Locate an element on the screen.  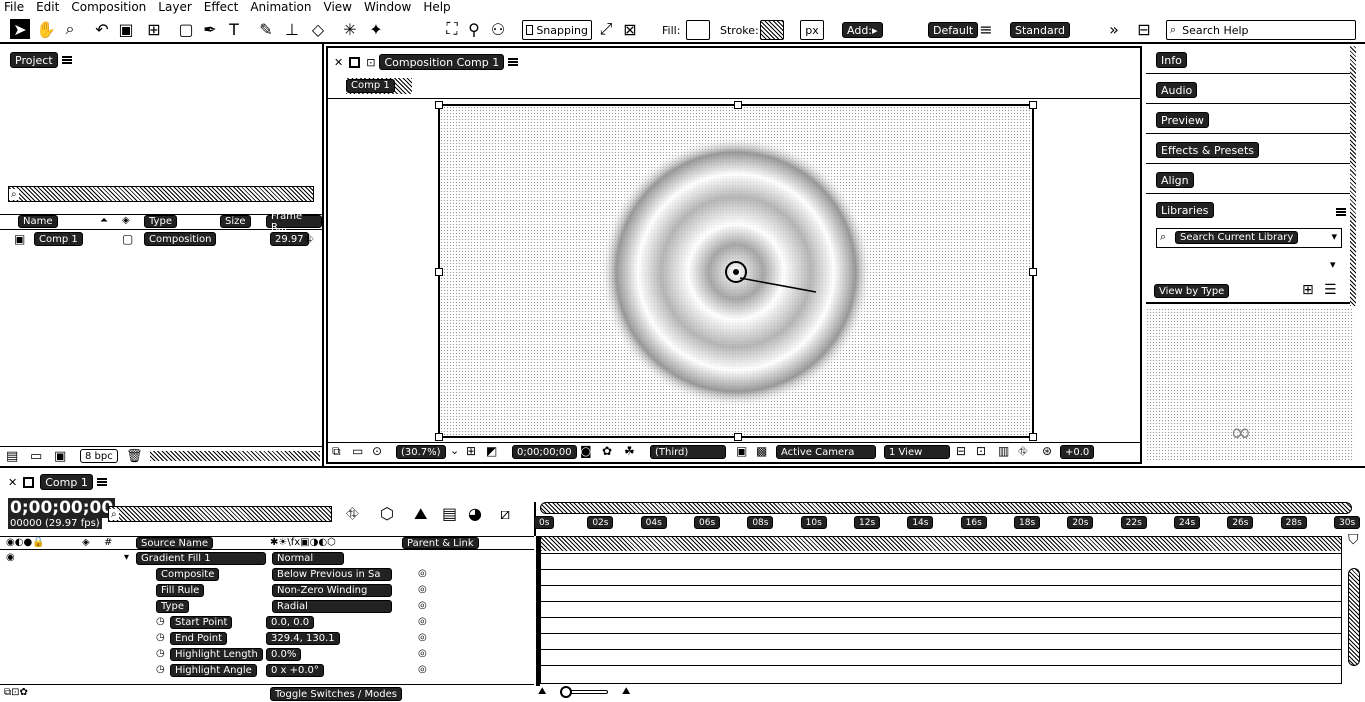
pen-tool-icon: ✒ is located at coordinates (210, 29).